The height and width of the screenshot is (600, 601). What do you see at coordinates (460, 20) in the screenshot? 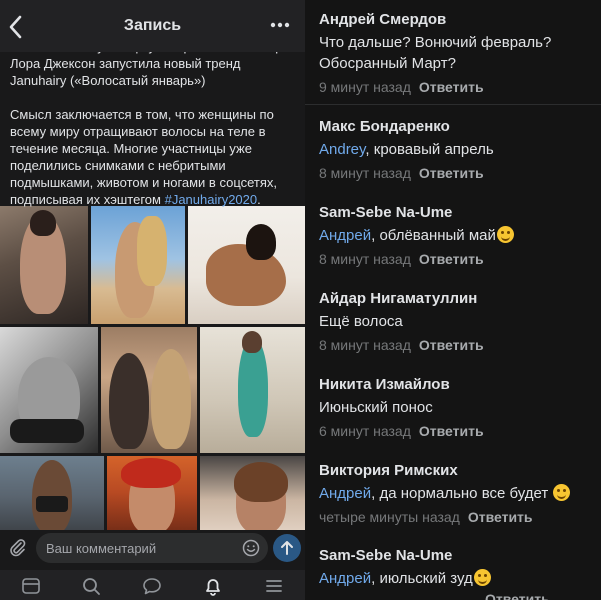
I see `comment-author: Андрей Смердов` at bounding box center [460, 20].